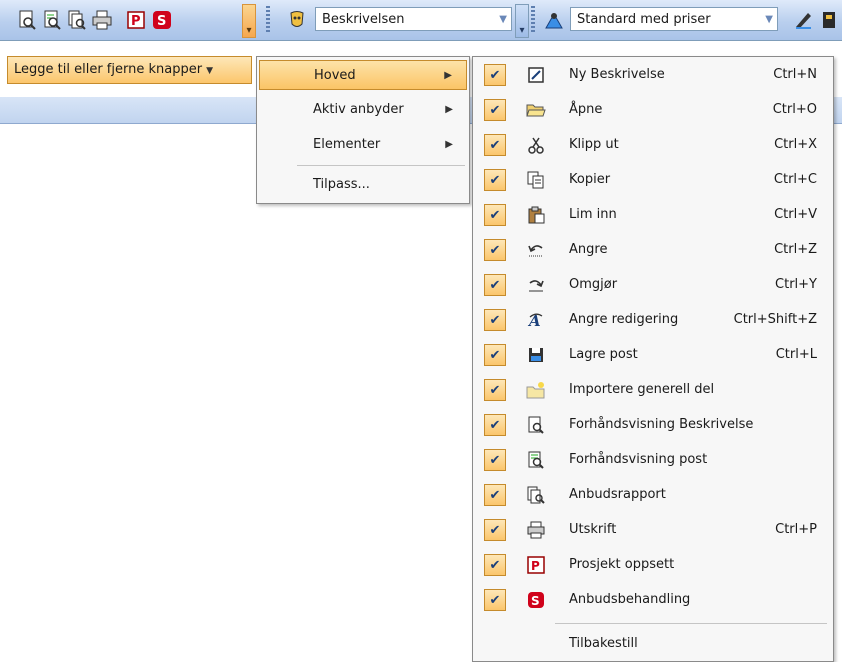  I want to click on pencil-tool-icon, so click(803, 20).